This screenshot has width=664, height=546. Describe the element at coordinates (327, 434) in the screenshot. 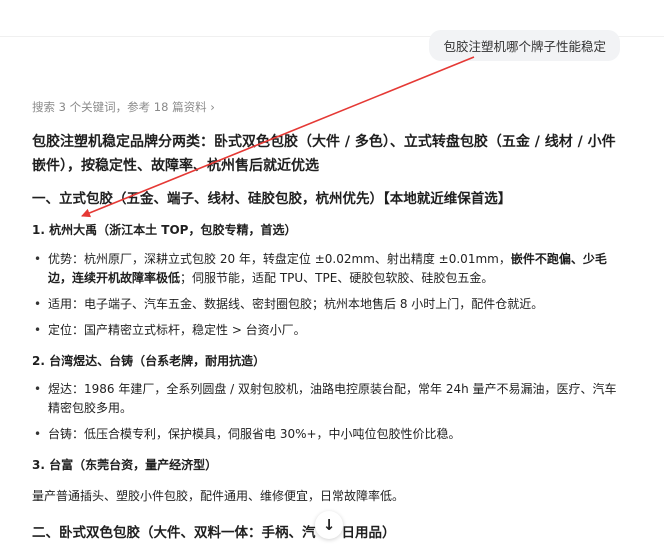

I see `list-item: 台铸：低压合模专利，保护模具，伺服省电 30%+，中小吨位包胶性价比稳。` at that location.